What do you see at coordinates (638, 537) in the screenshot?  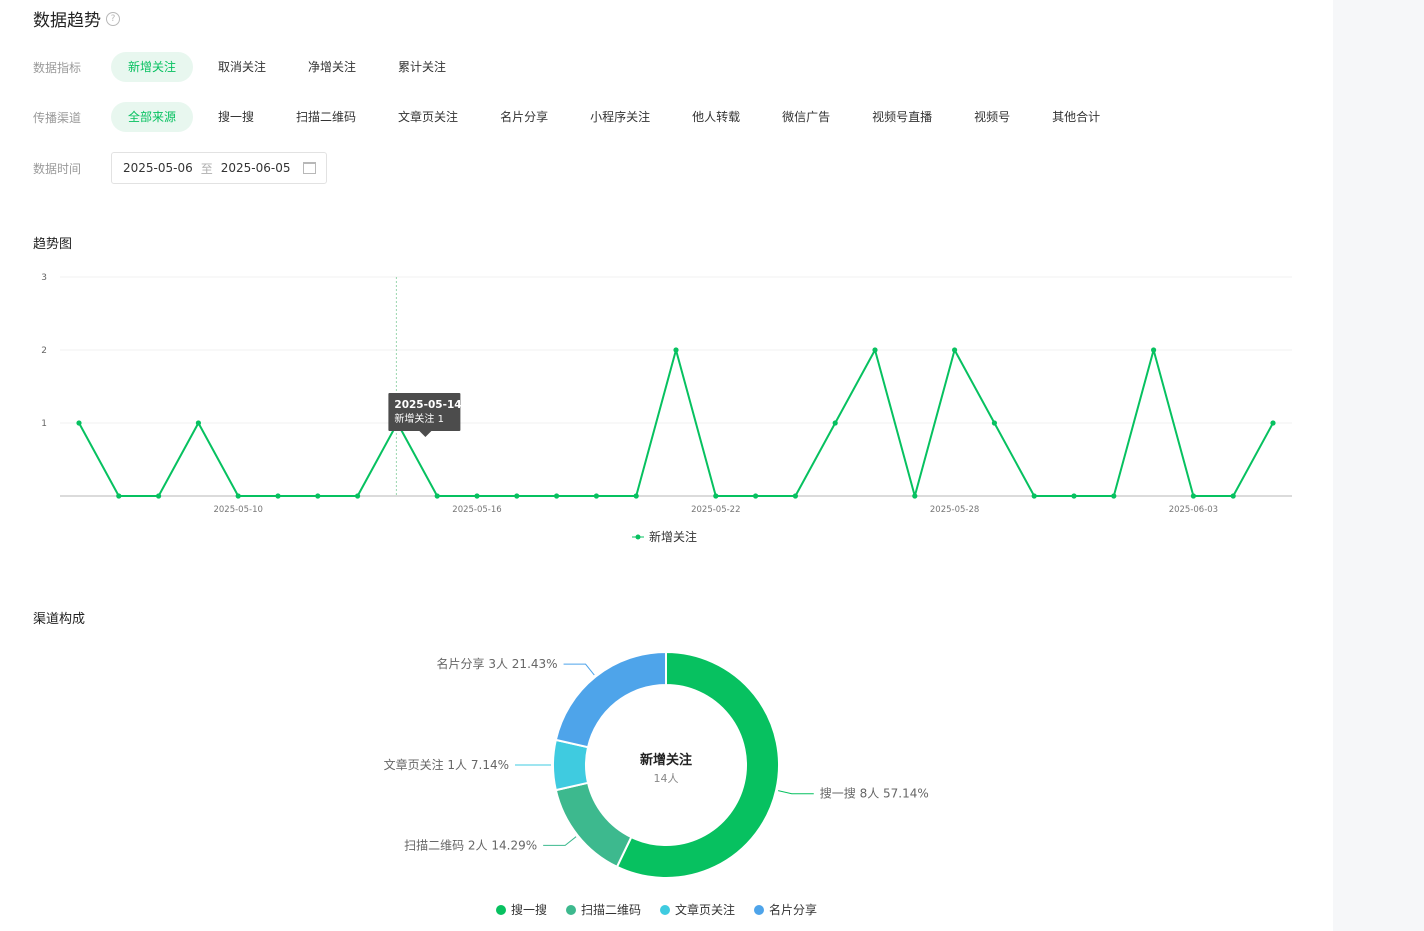 I see `legend-marker-icon` at bounding box center [638, 537].